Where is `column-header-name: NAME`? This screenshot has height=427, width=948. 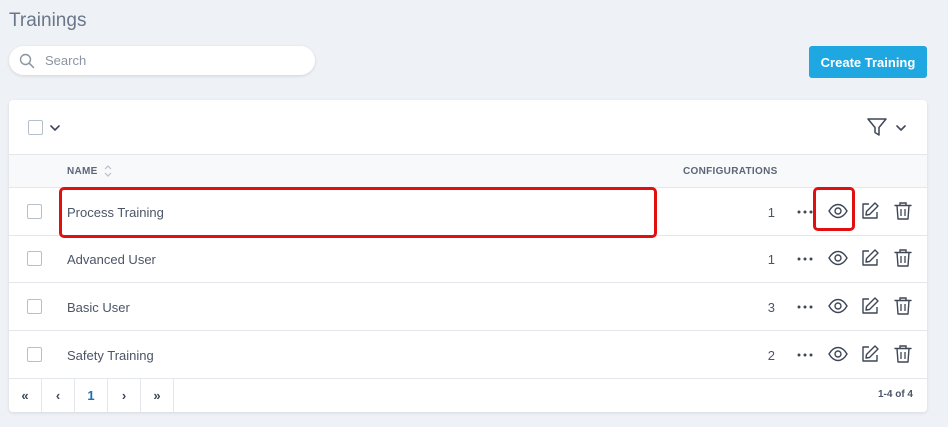 column-header-name: NAME is located at coordinates (82, 171).